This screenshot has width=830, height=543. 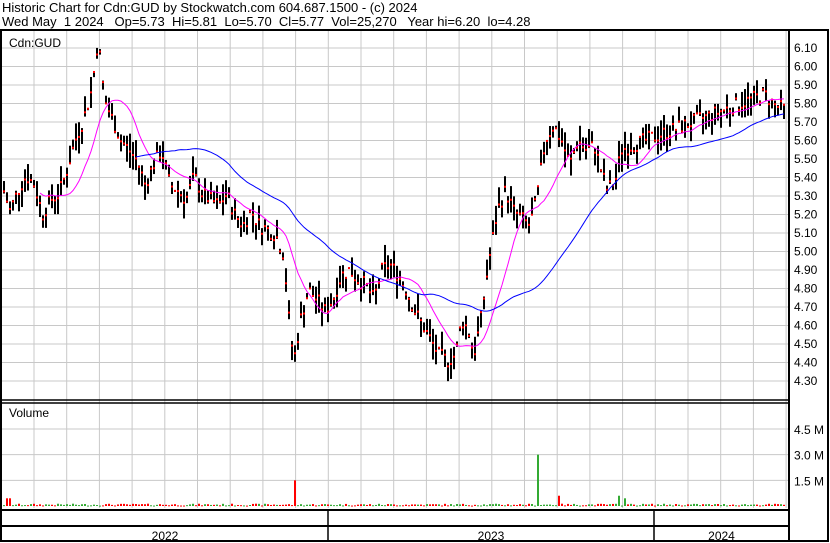 What do you see at coordinates (806, 289) in the screenshot?
I see `price-tick-label: 4.80` at bounding box center [806, 289].